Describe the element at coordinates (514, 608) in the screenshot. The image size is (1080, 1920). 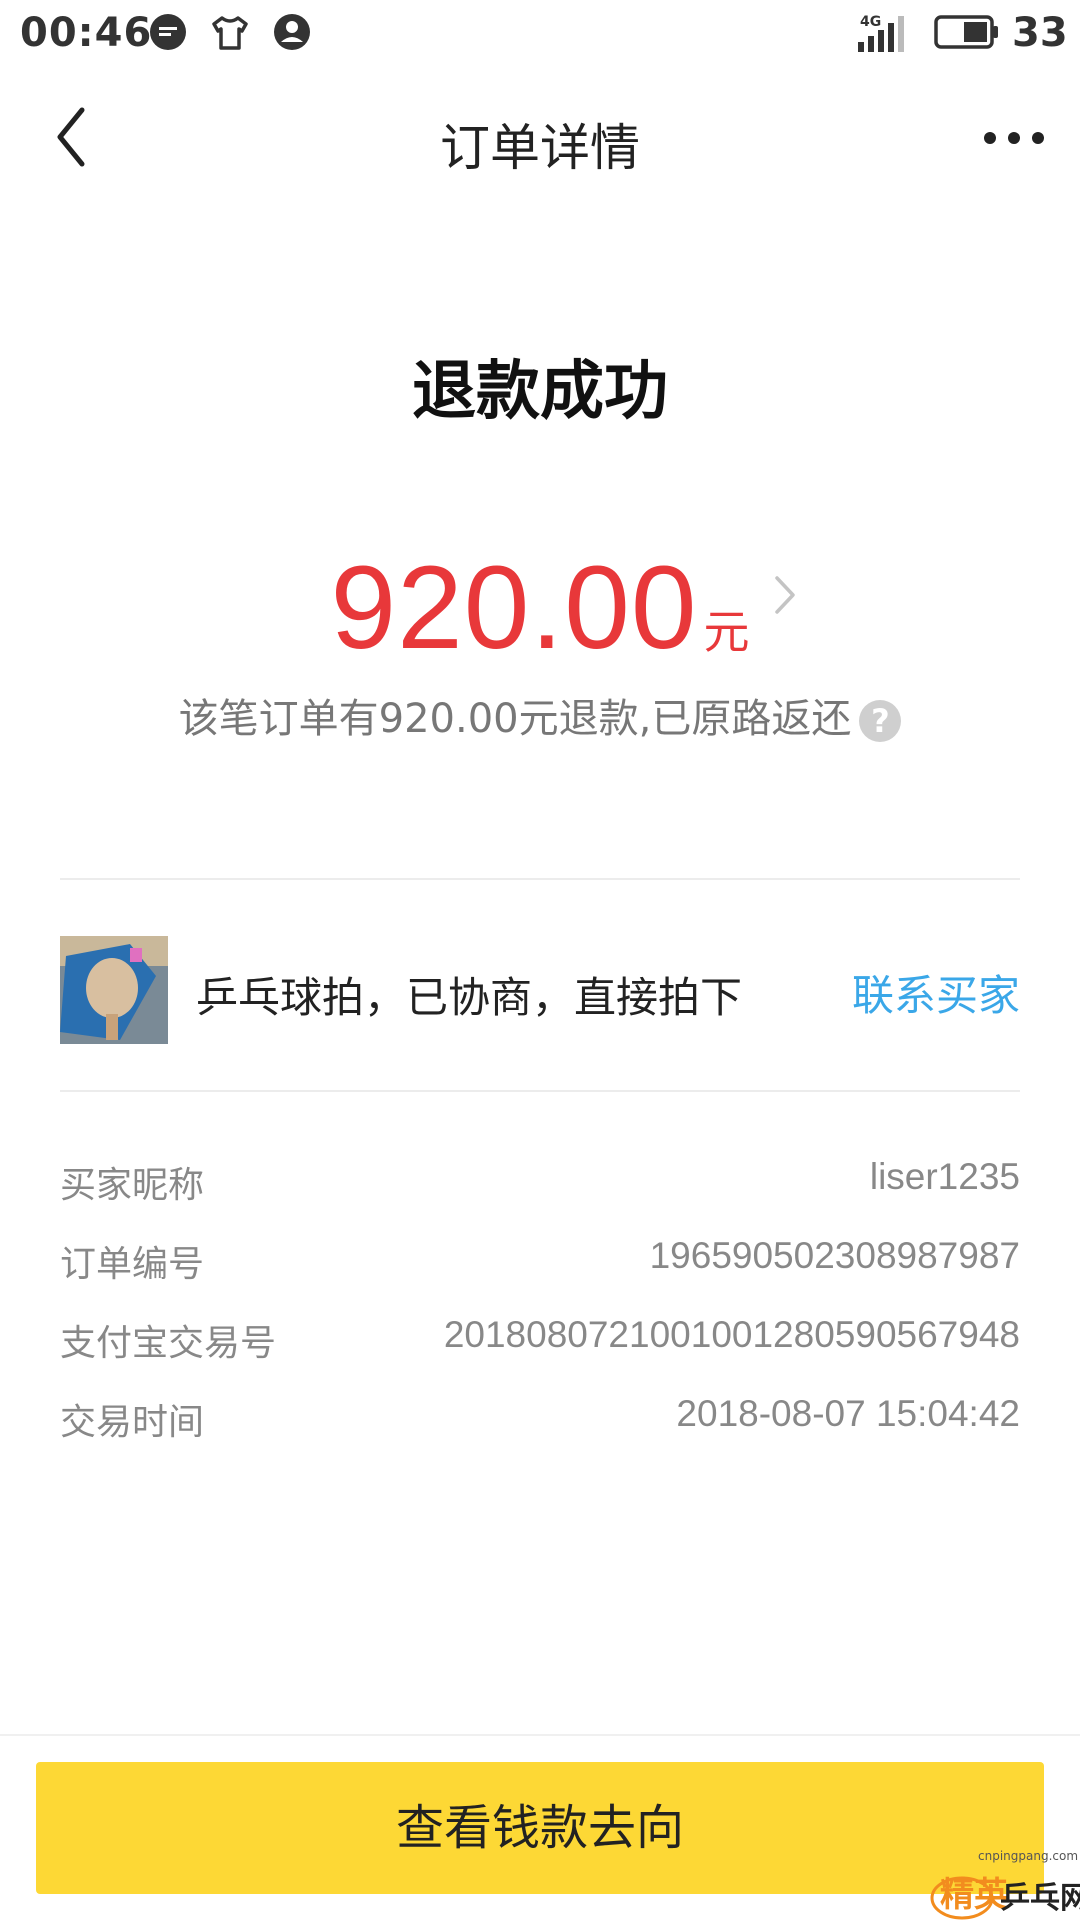
I see `amount-value: 920.00` at that location.